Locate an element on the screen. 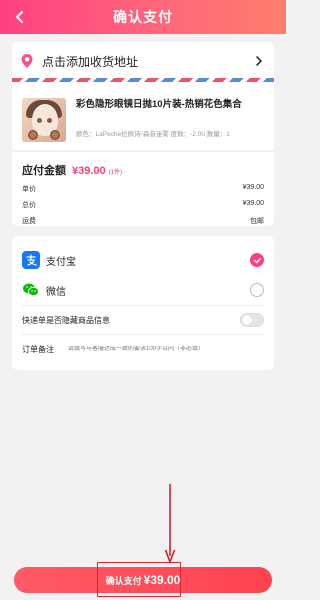  hide-goods-info-label: 快递单是否隐藏商品信息 is located at coordinates (66, 320).